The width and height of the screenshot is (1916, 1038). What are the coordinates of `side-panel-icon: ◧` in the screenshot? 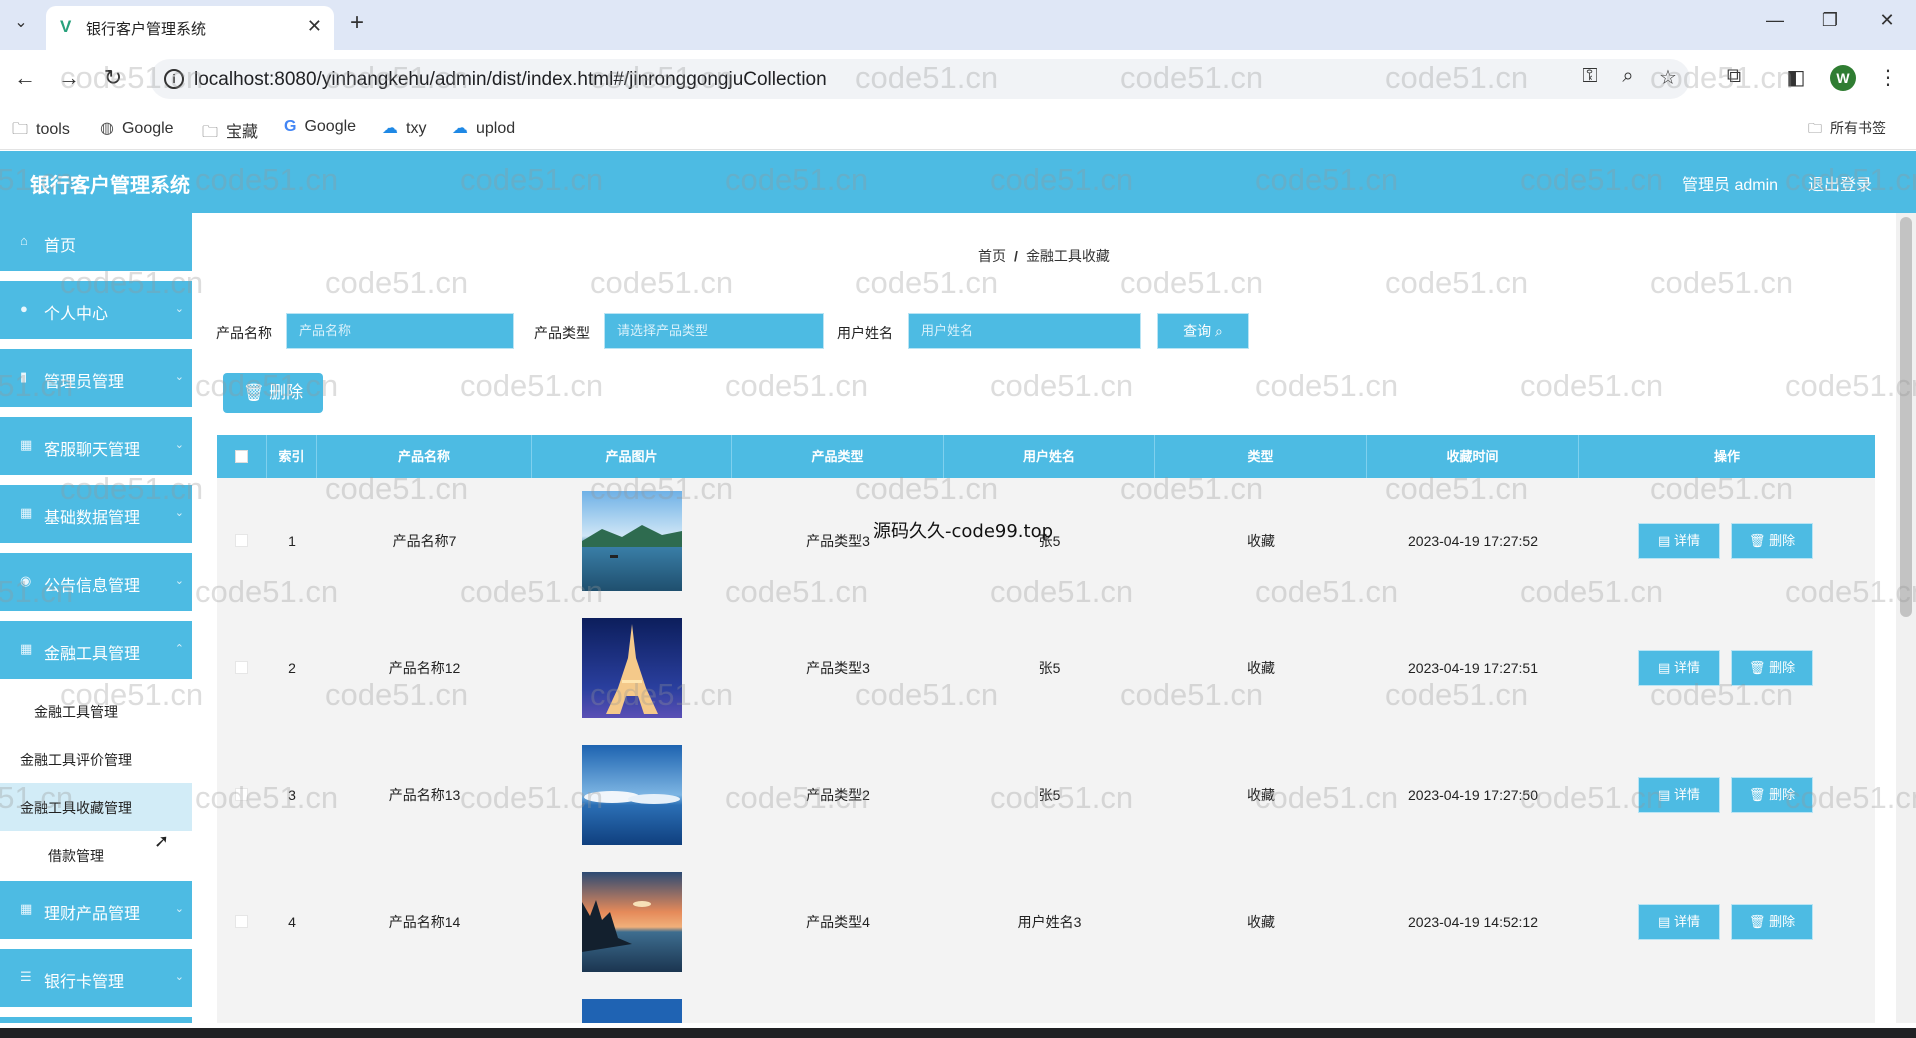 It's located at (1796, 77).